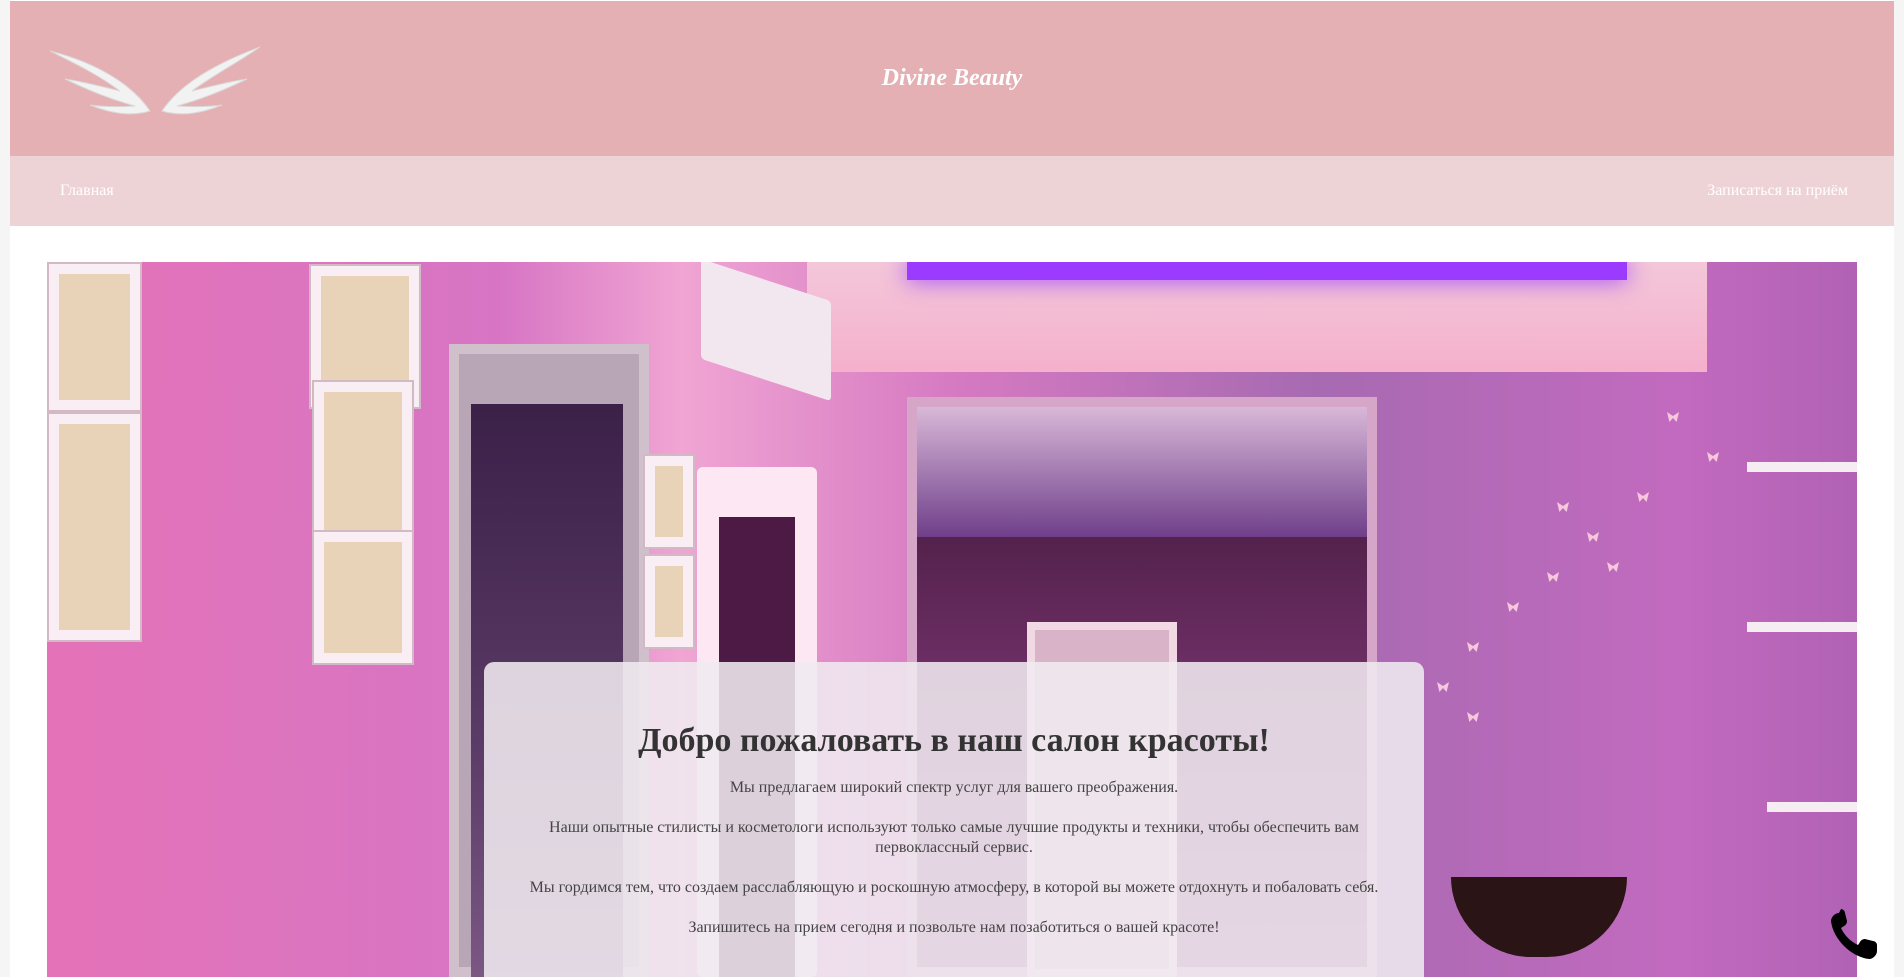 This screenshot has width=1904, height=977. Describe the element at coordinates (952, 191) in the screenshot. I see `main-nav: Главная Записаться на приём` at that location.